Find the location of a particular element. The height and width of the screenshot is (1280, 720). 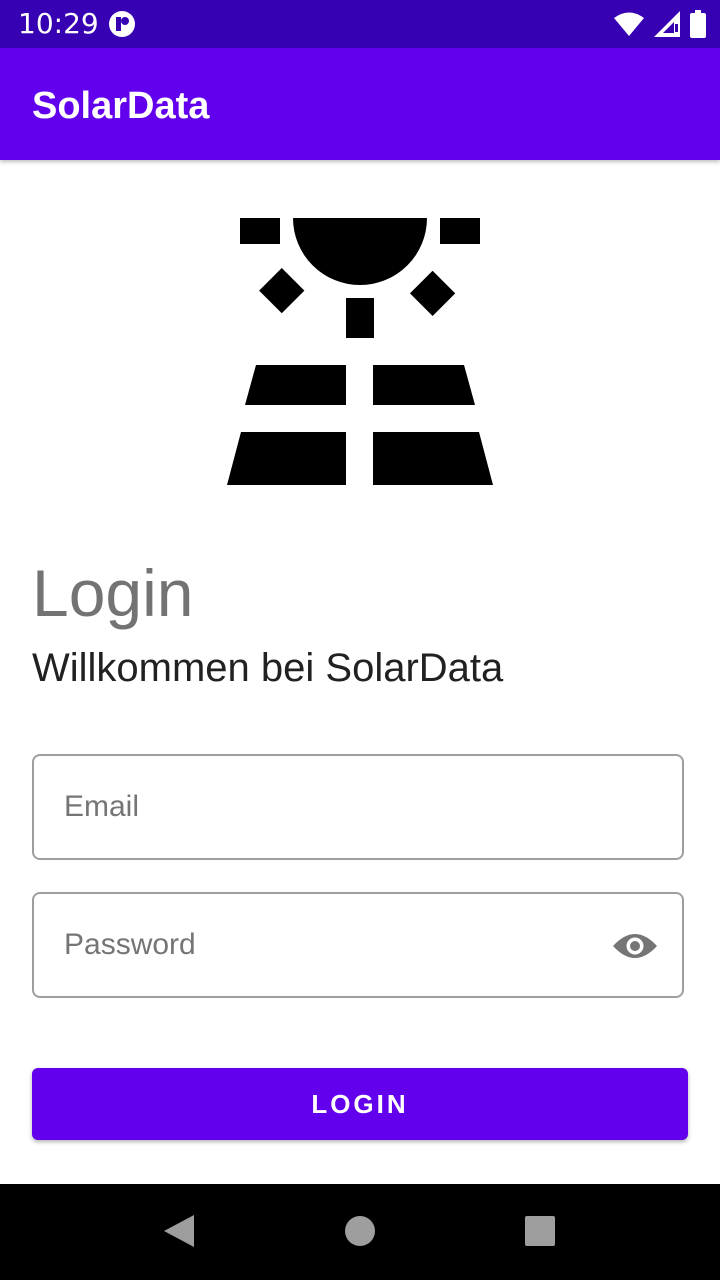

signal-icon is located at coordinates (667, 24).